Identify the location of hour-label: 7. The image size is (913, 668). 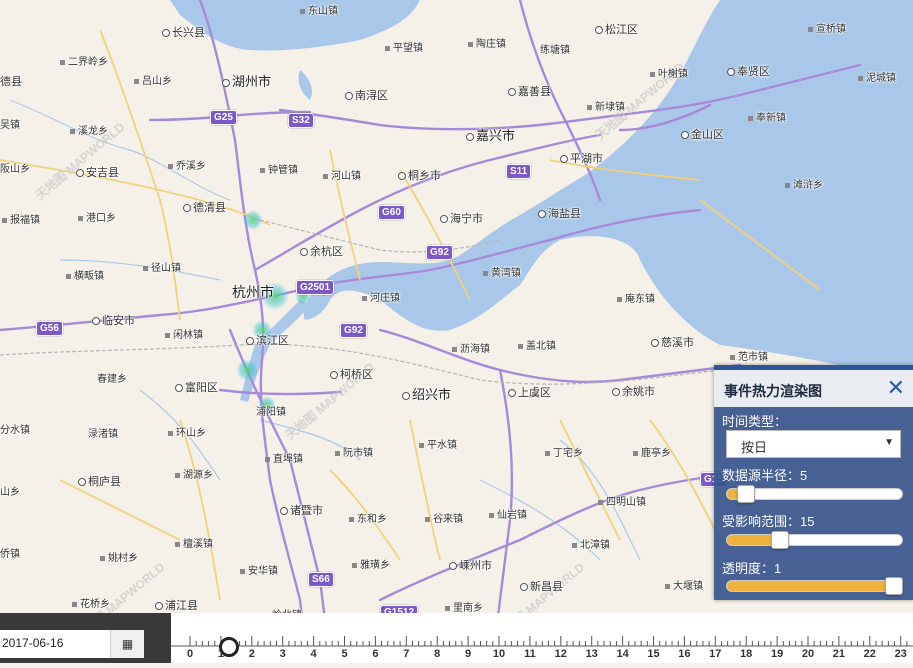
(406, 654).